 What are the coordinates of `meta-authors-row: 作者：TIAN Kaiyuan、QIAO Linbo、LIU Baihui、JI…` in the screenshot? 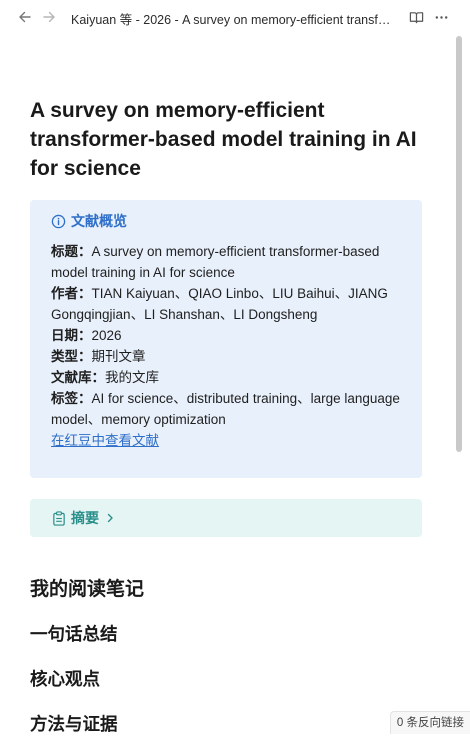 It's located at (229, 304).